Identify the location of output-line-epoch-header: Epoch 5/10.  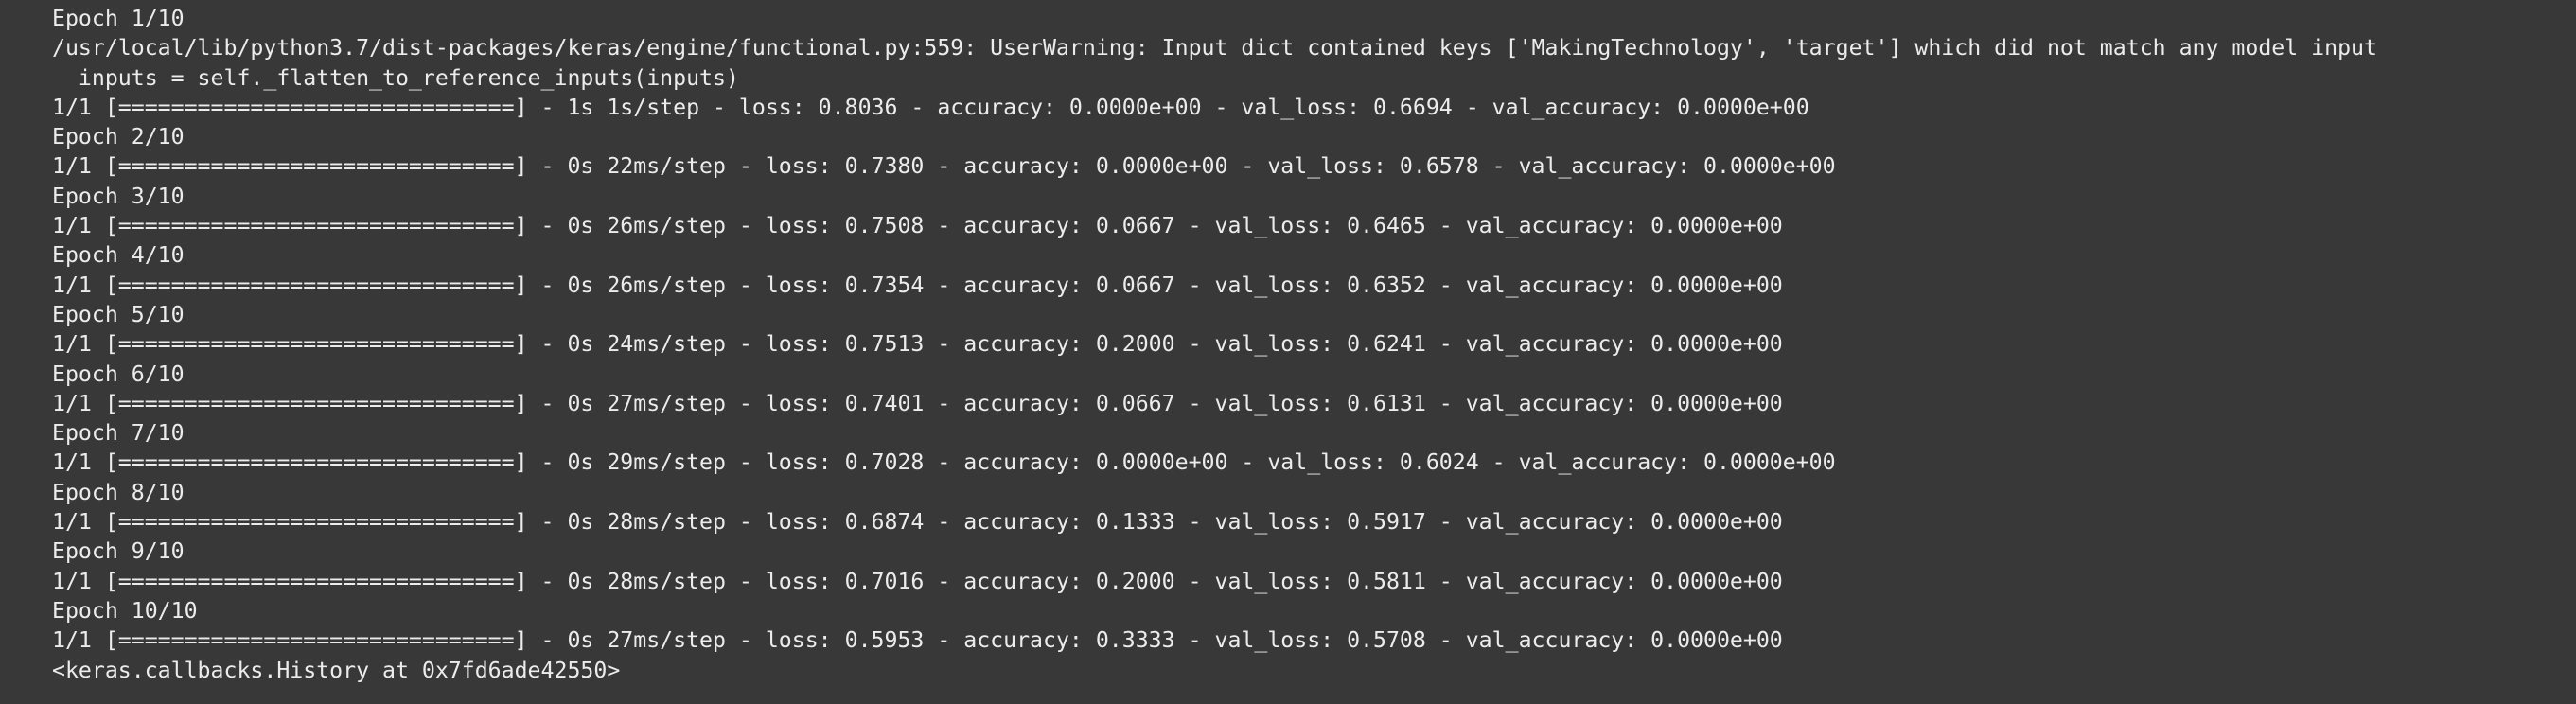
(118, 314).